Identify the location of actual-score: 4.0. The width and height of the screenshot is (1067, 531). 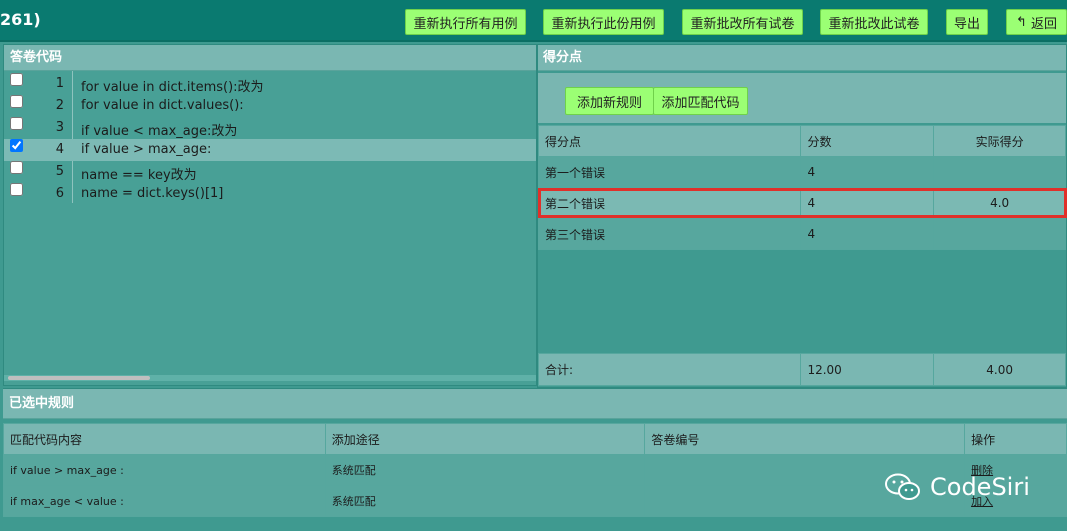
(999, 203).